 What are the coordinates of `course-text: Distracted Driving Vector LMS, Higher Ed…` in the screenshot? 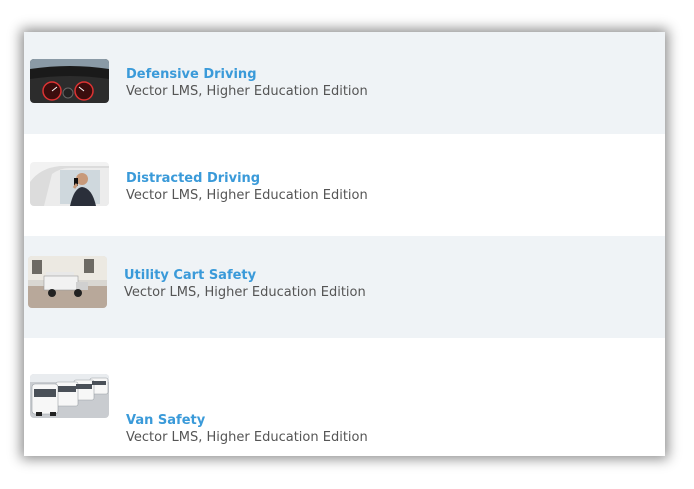 It's located at (247, 187).